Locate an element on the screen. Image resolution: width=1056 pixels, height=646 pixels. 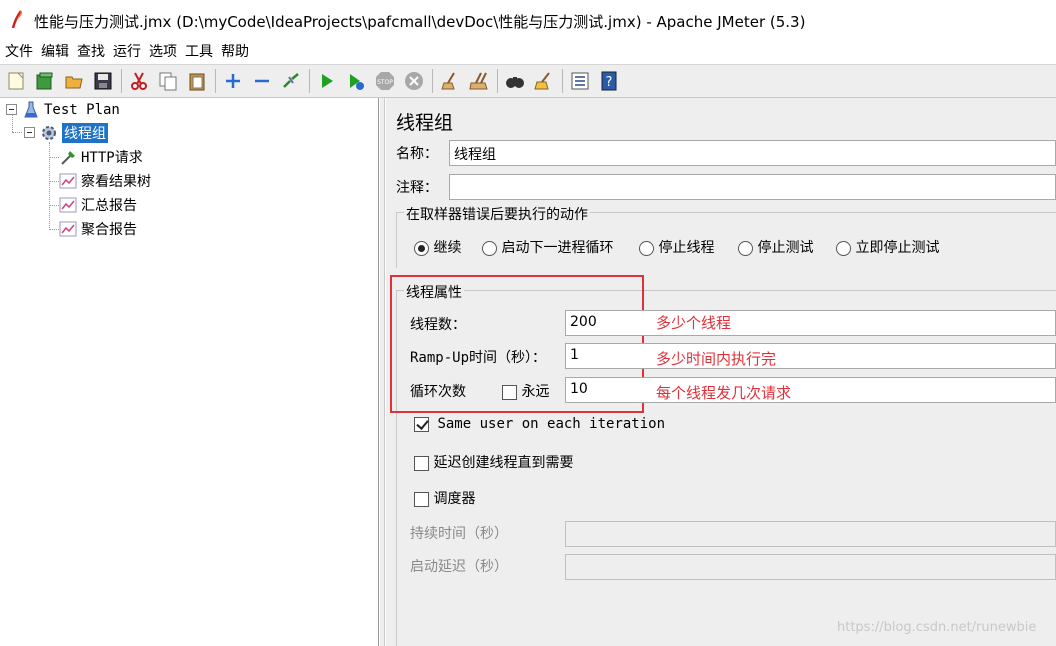
tree-label-aggregate-report: 聚合报告 is located at coordinates (109, 230).